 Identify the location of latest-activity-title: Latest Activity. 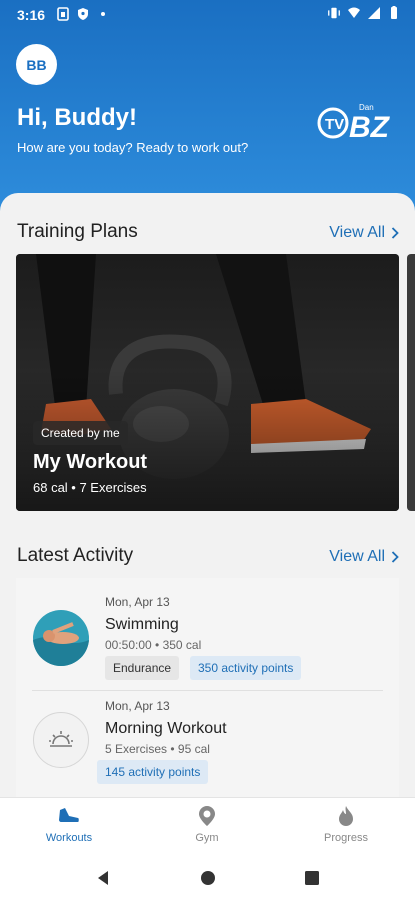
(75, 555).